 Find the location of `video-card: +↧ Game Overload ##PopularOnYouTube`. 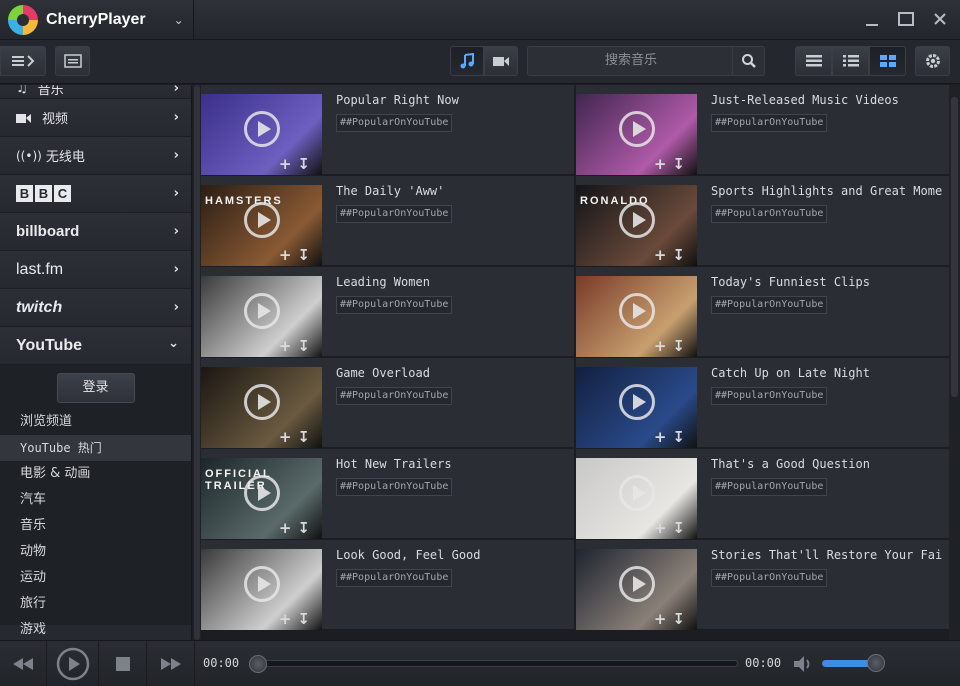

video-card: +↧ Game Overload ##PopularOnYouTube is located at coordinates (387, 403).